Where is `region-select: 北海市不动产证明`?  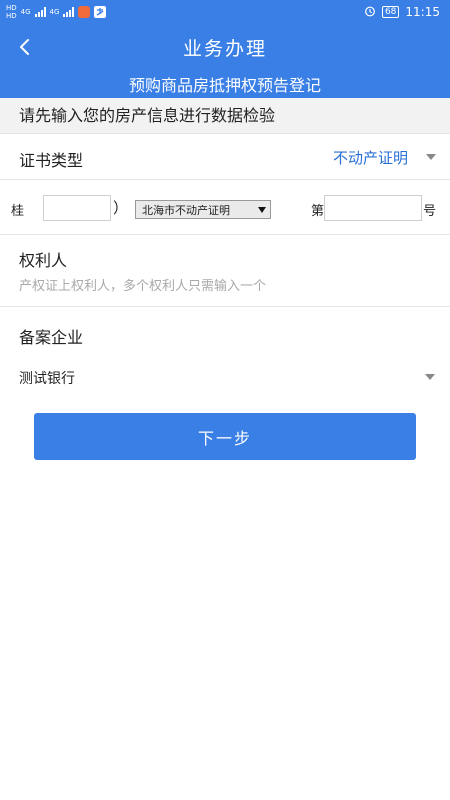
region-select: 北海市不动产证明 is located at coordinates (203, 209).